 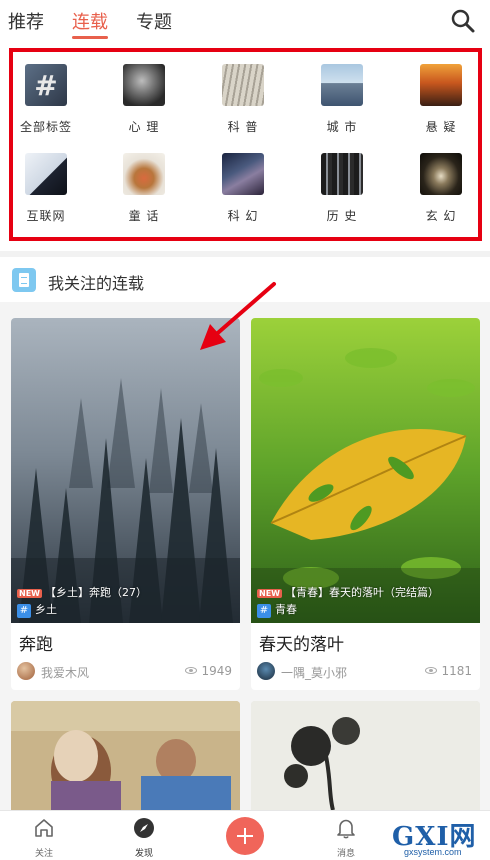 I want to click on category-label: 心 理, so click(x=144, y=127).